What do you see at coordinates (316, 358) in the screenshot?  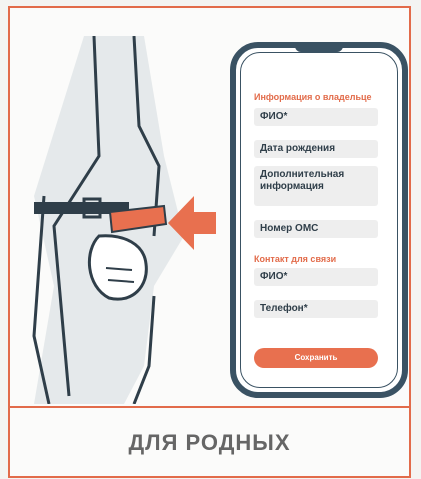 I see `save-button: Сохранить` at bounding box center [316, 358].